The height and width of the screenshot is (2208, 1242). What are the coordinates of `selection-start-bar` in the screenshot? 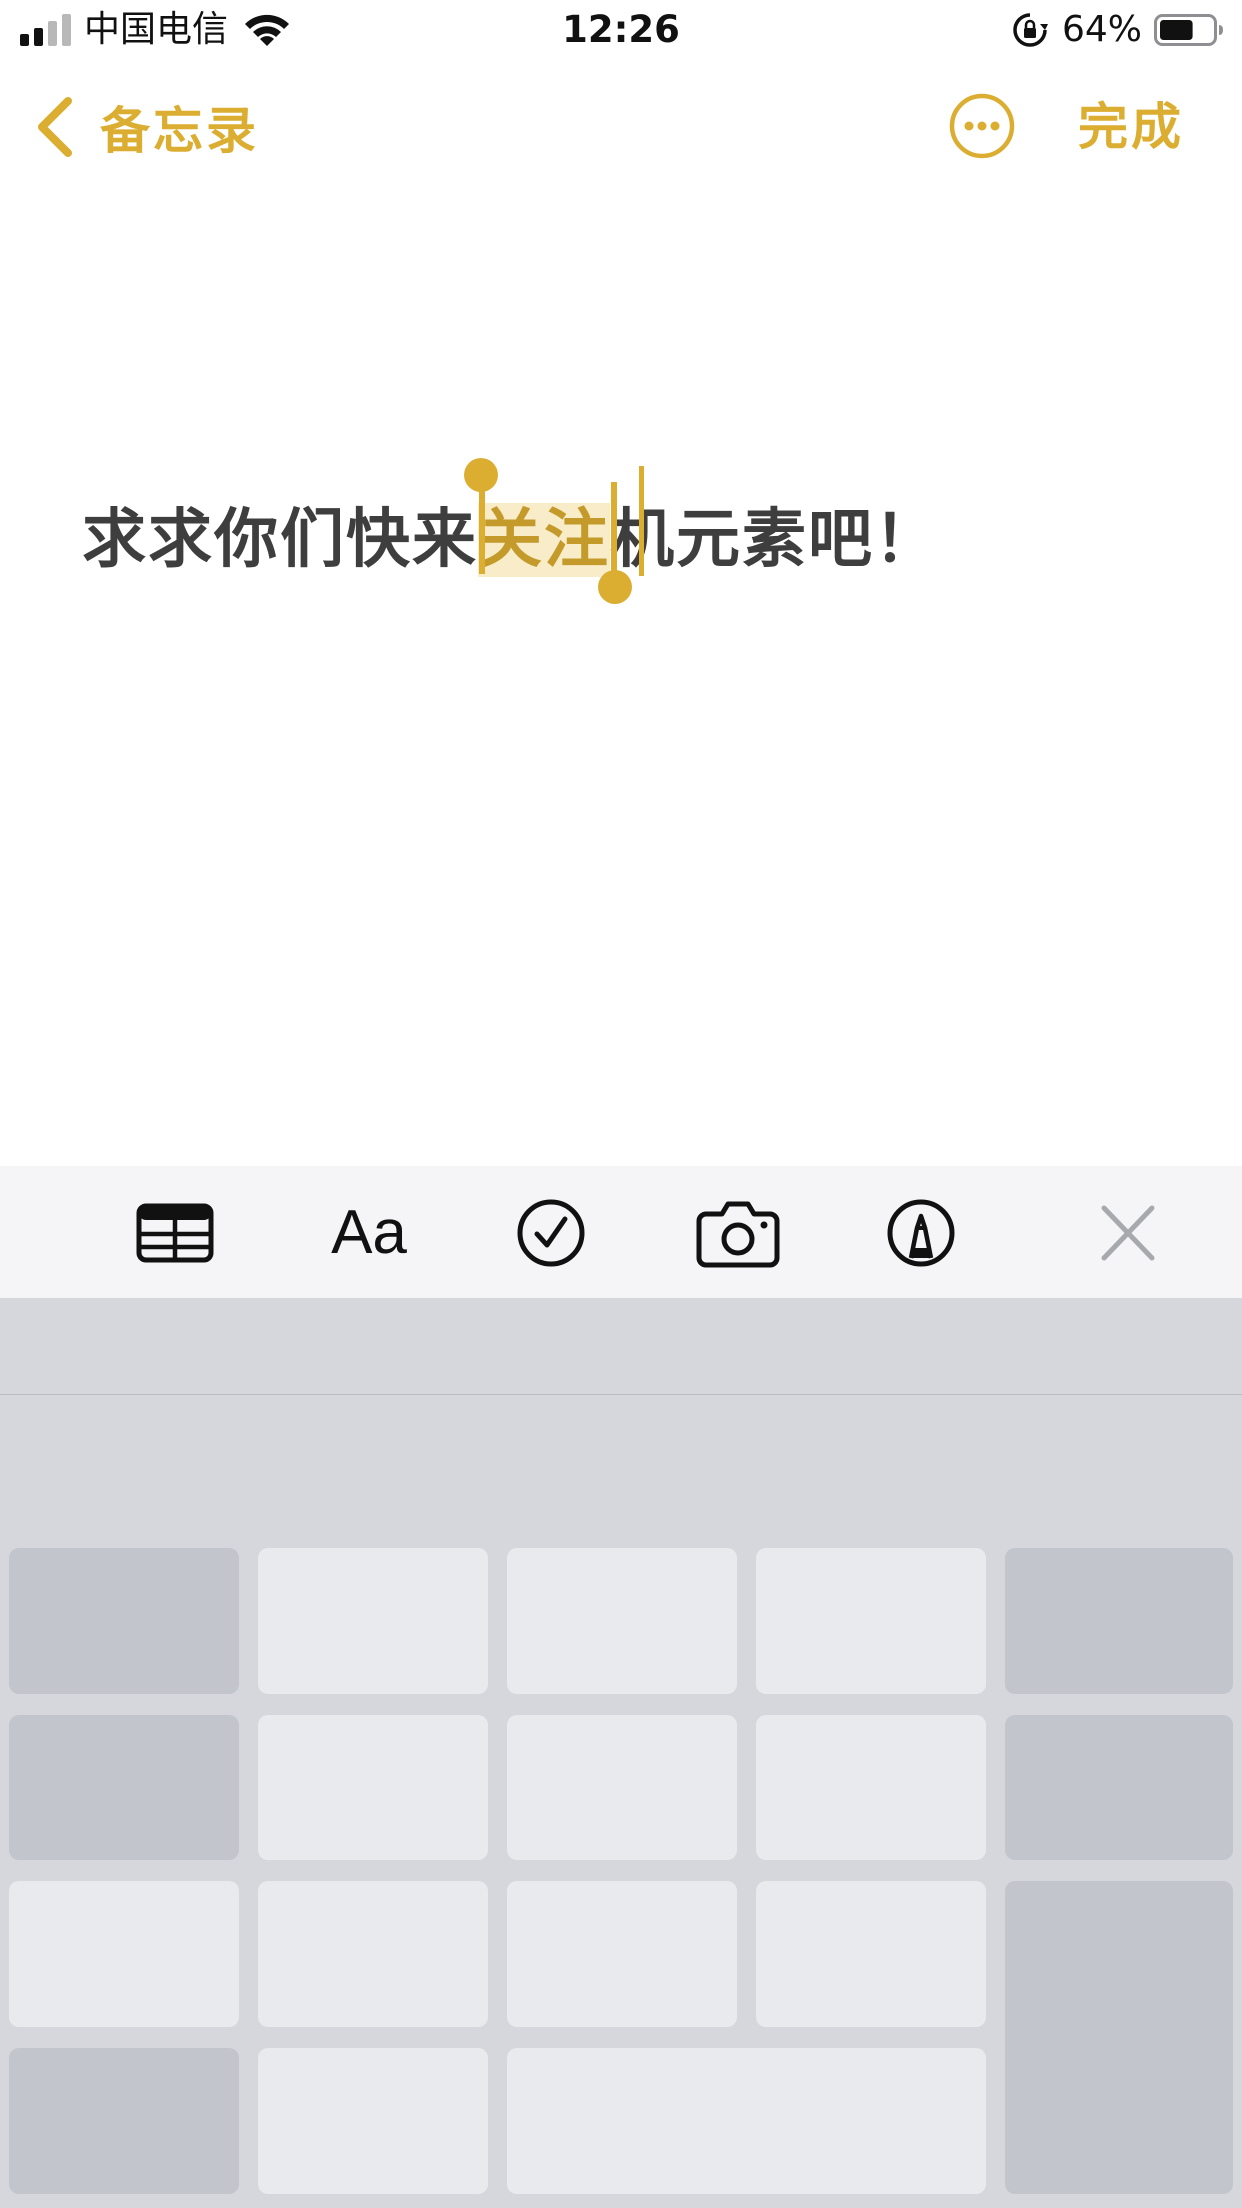 It's located at (482, 517).